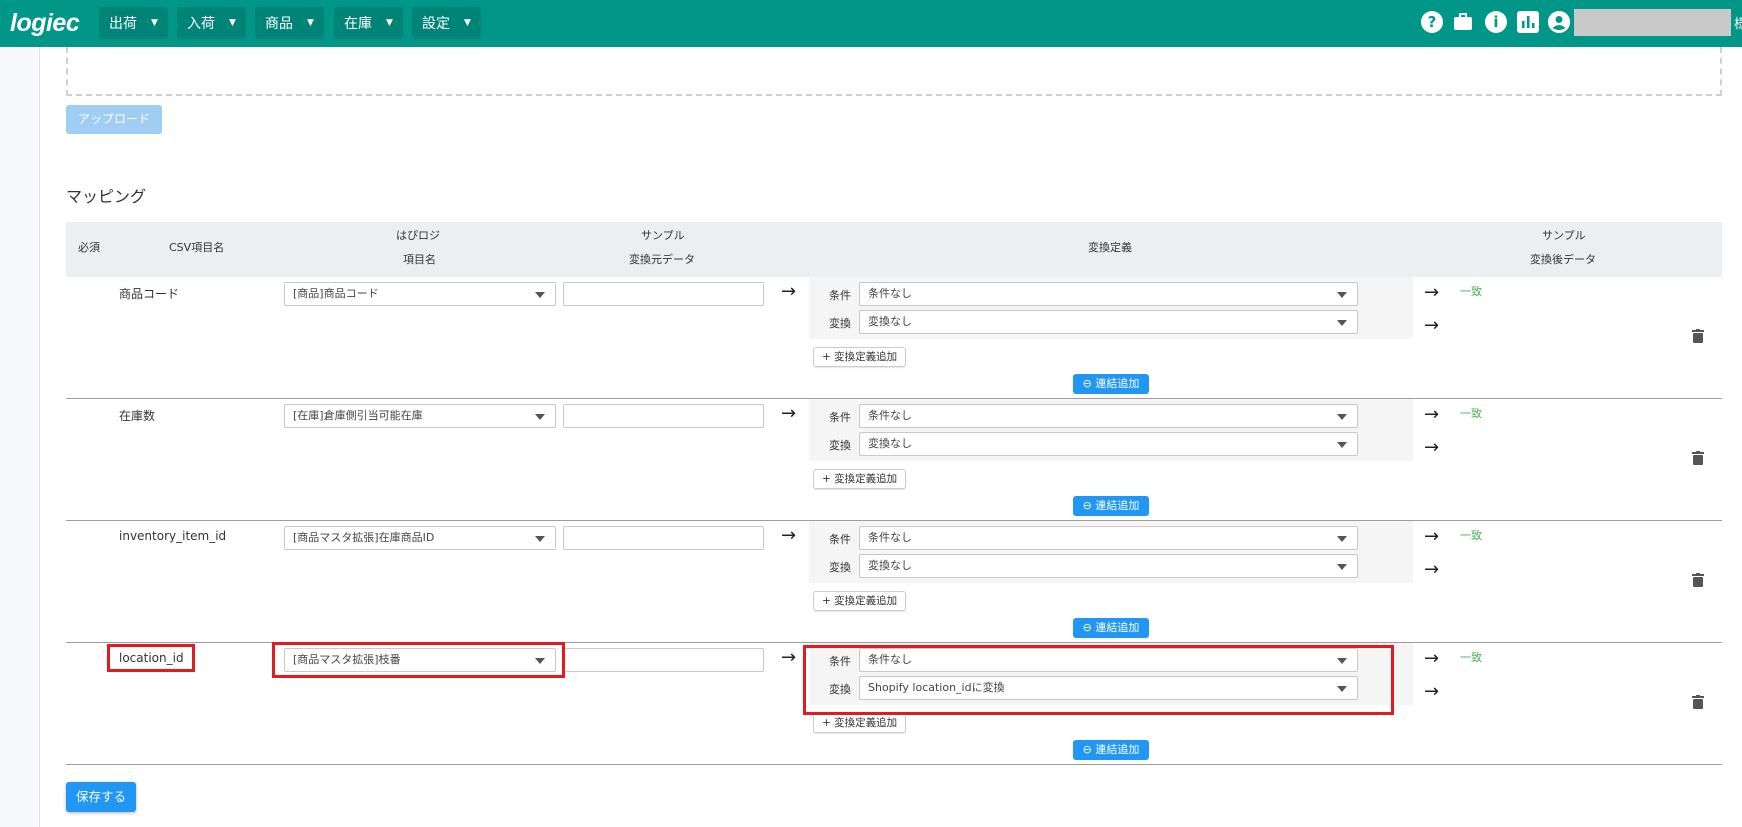  Describe the element at coordinates (1564, 235) in the screenshot. I see `header-sample-dst-1: サンプル` at that location.